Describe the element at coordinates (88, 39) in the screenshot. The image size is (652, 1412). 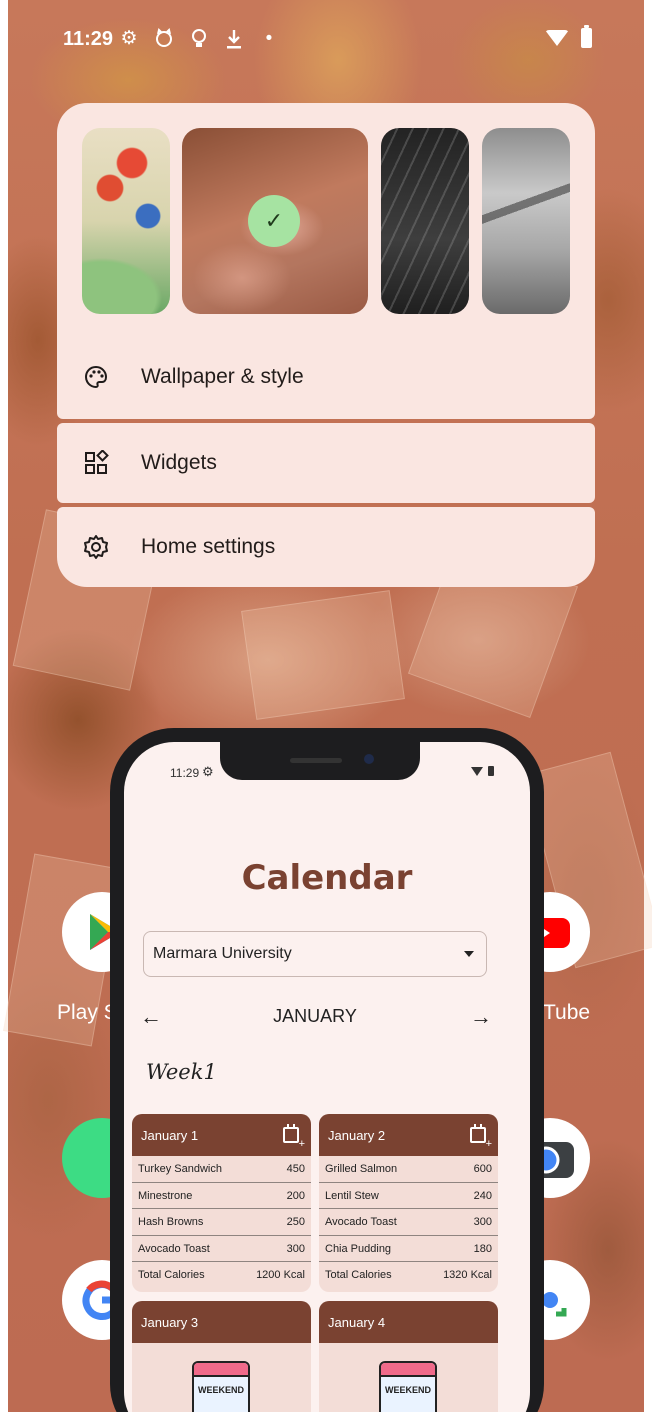
I see `status-time: 11:29` at that location.